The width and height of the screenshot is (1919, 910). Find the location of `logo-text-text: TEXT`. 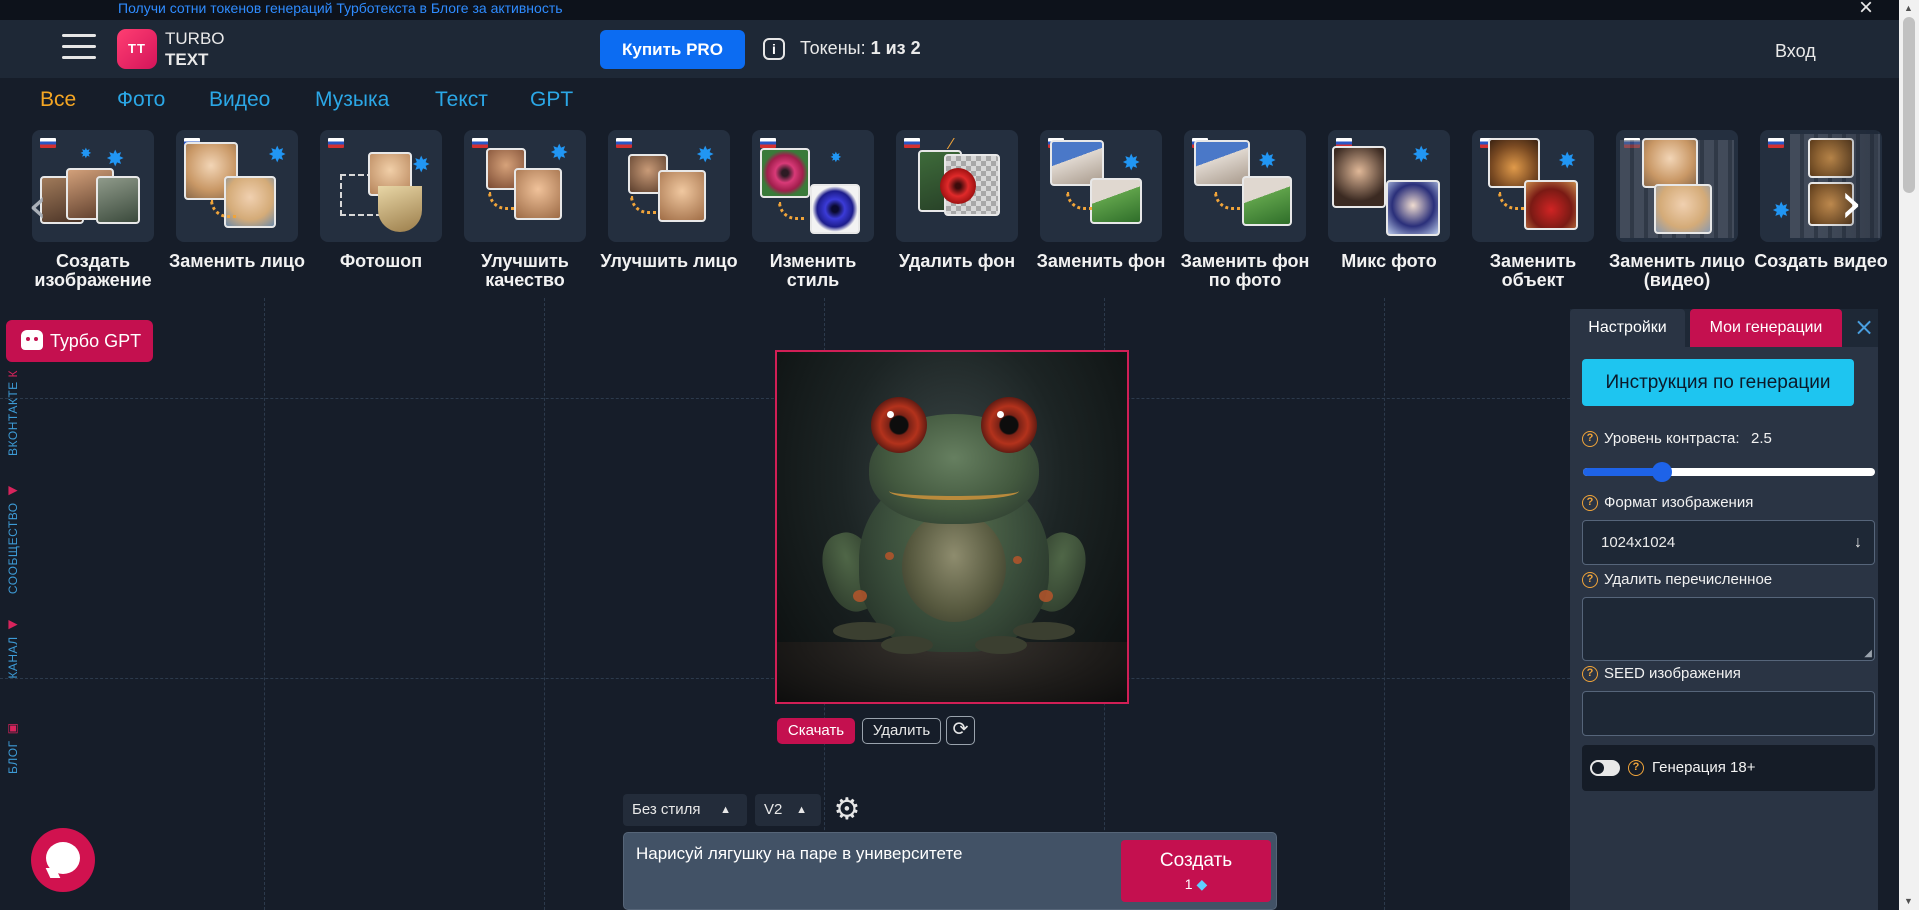

logo-text-text: TEXT is located at coordinates (186, 60).